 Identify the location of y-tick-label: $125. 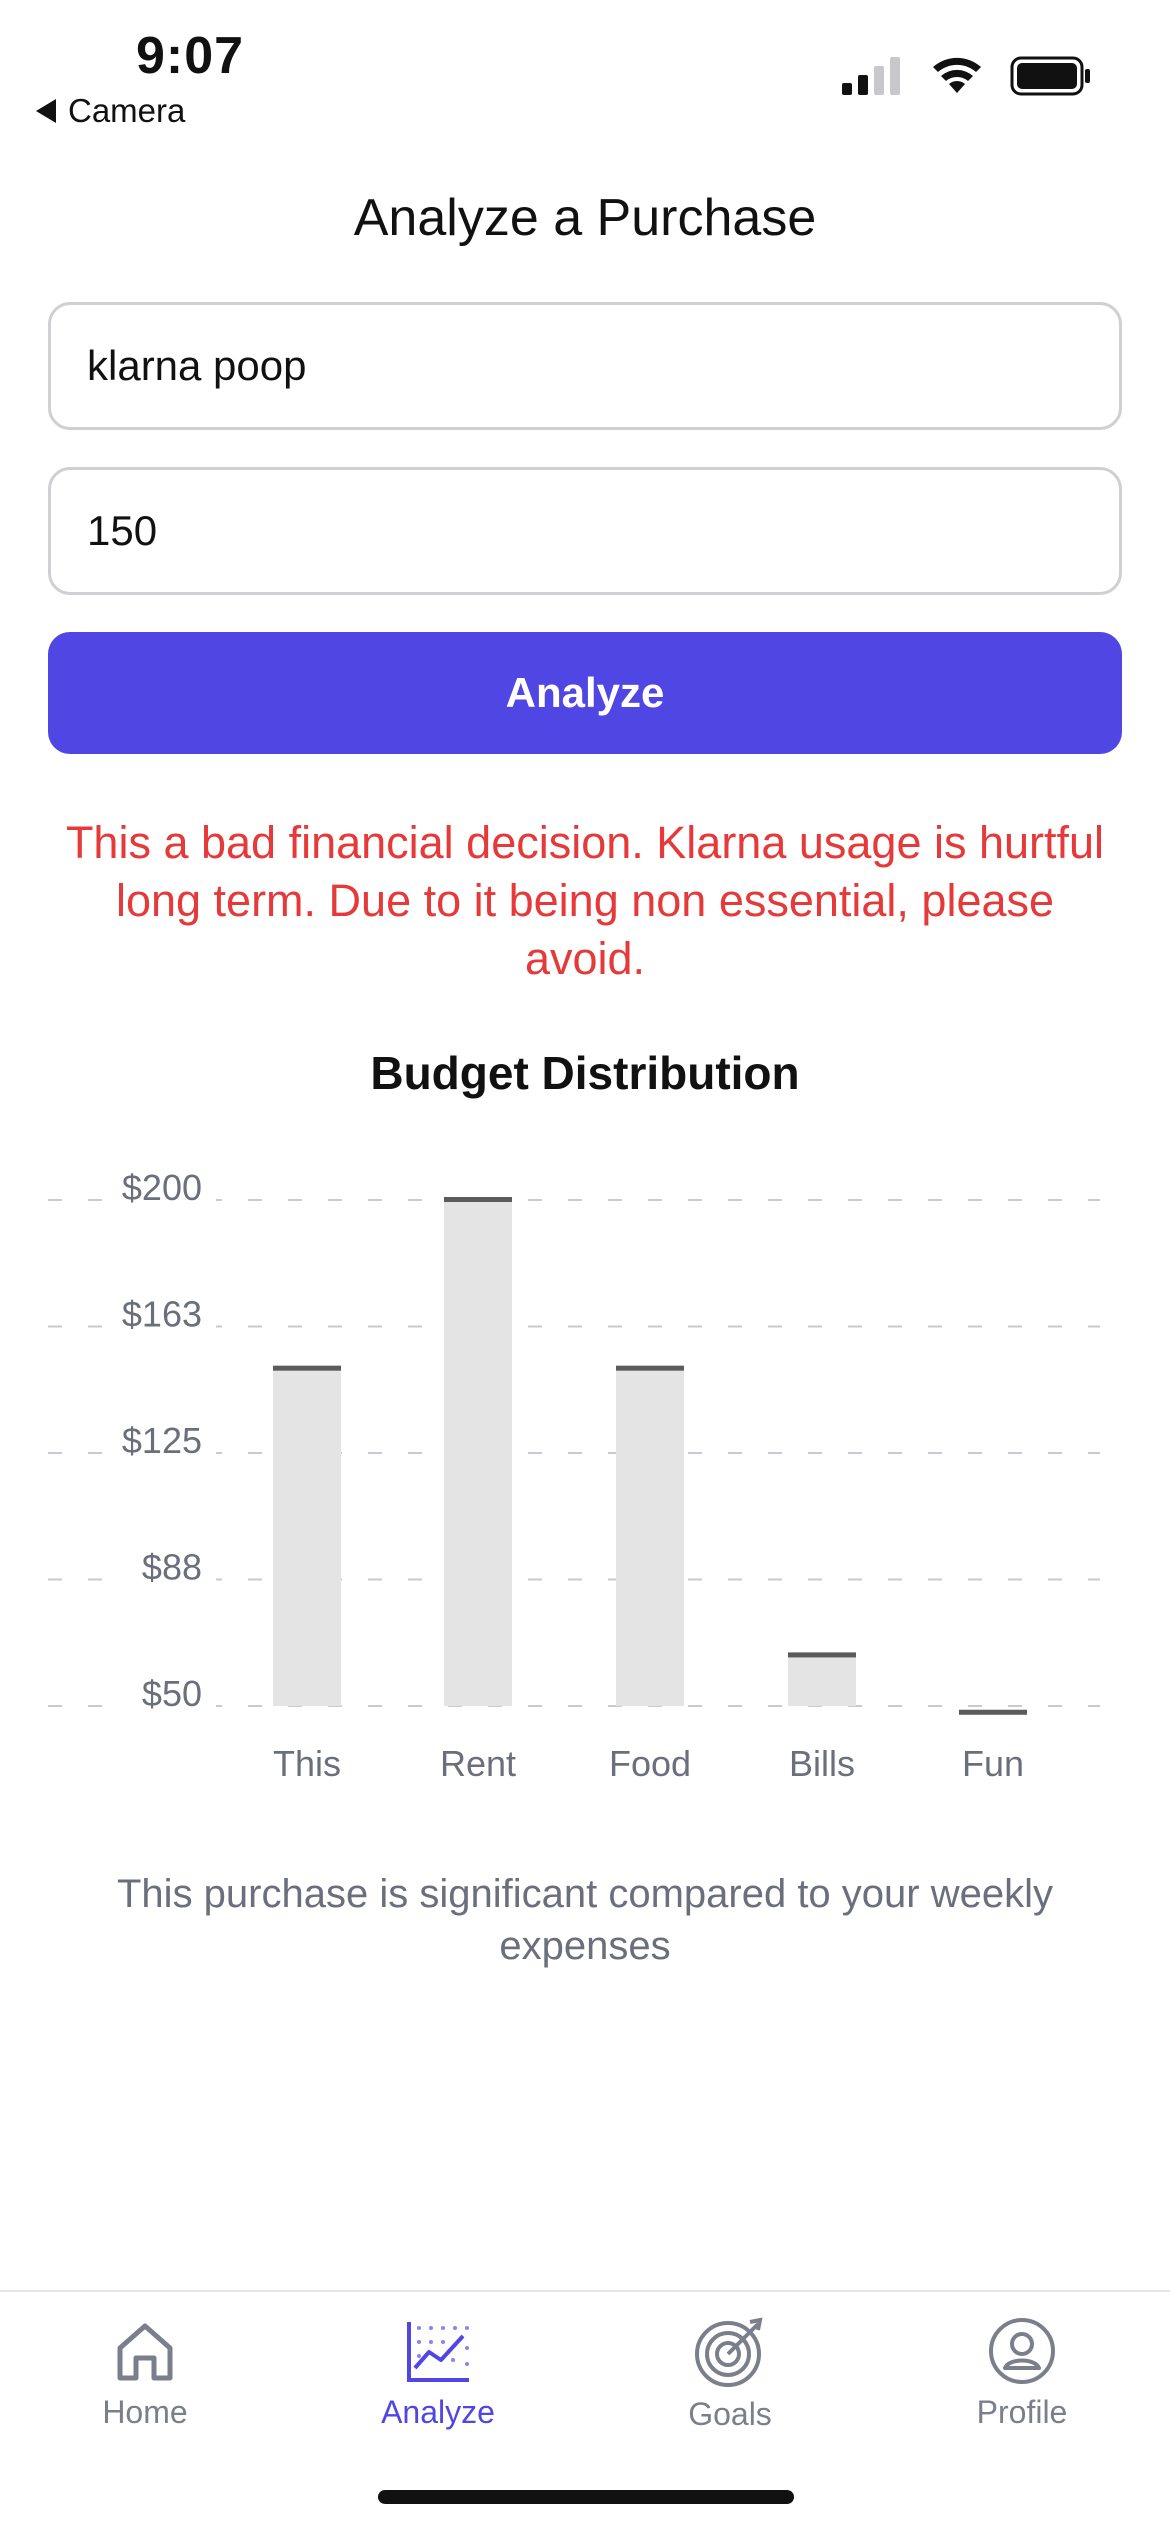
(162, 1440).